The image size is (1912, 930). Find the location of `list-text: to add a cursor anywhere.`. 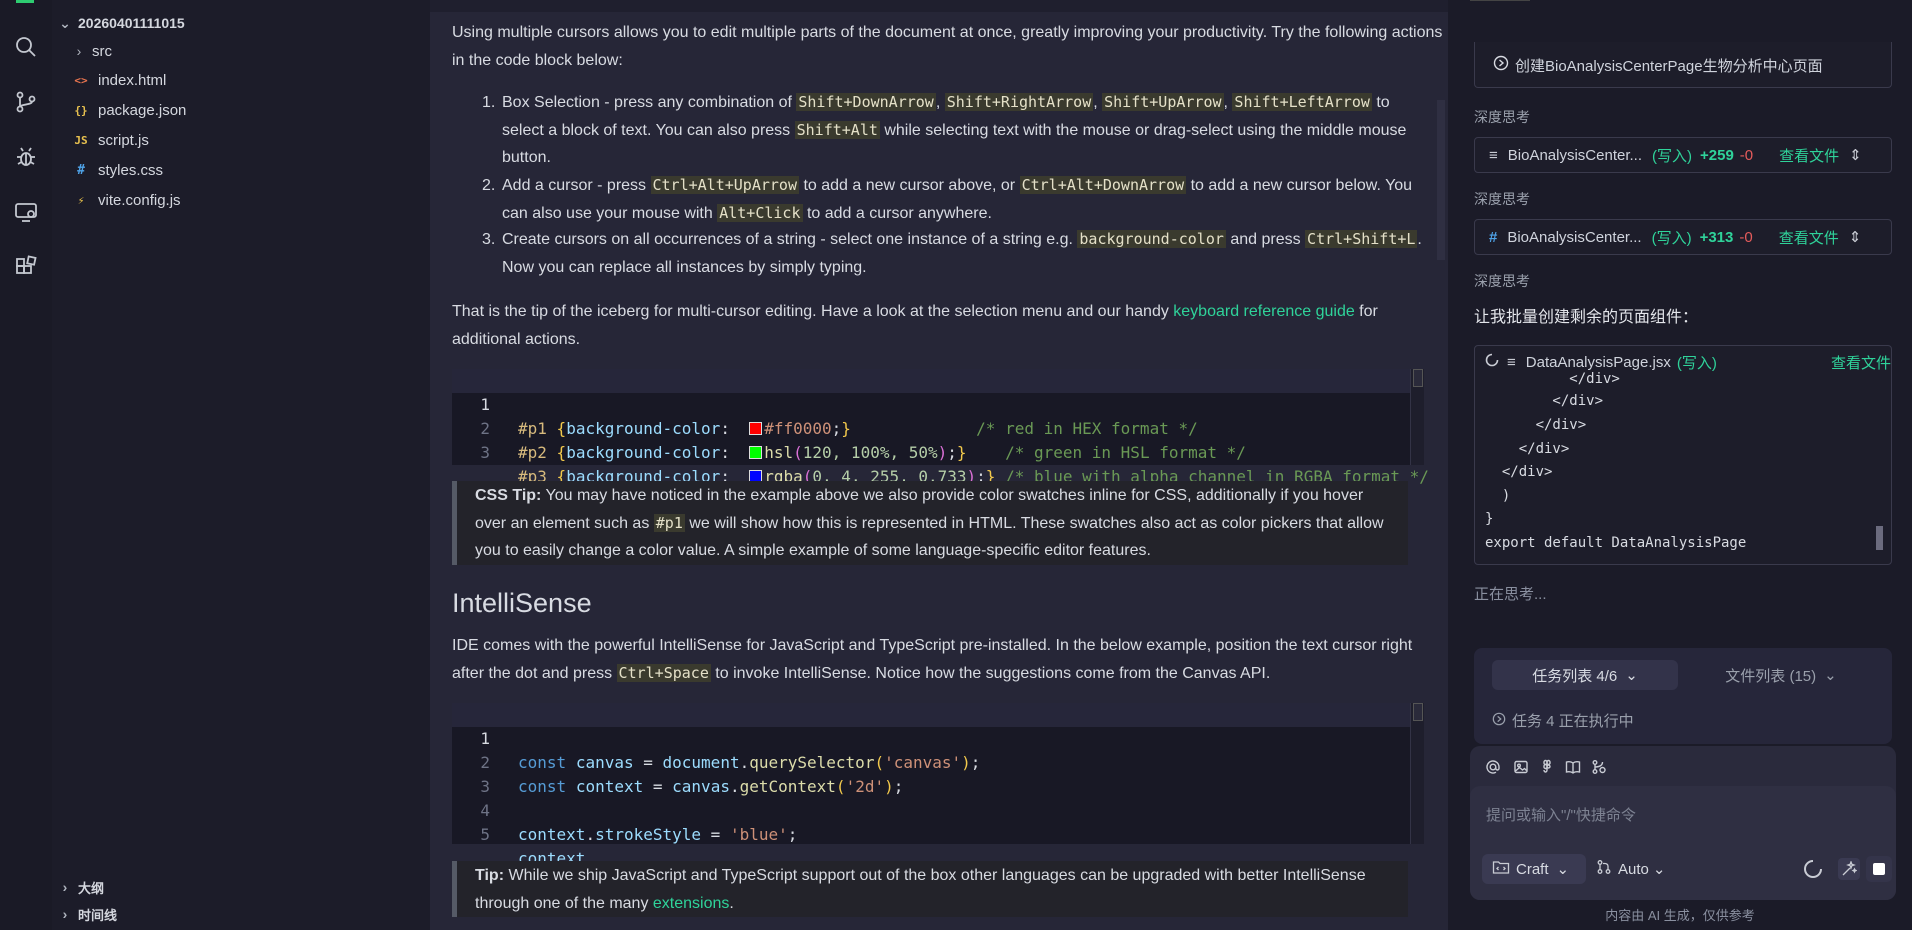

list-text: to add a cursor anywhere. is located at coordinates (897, 213).